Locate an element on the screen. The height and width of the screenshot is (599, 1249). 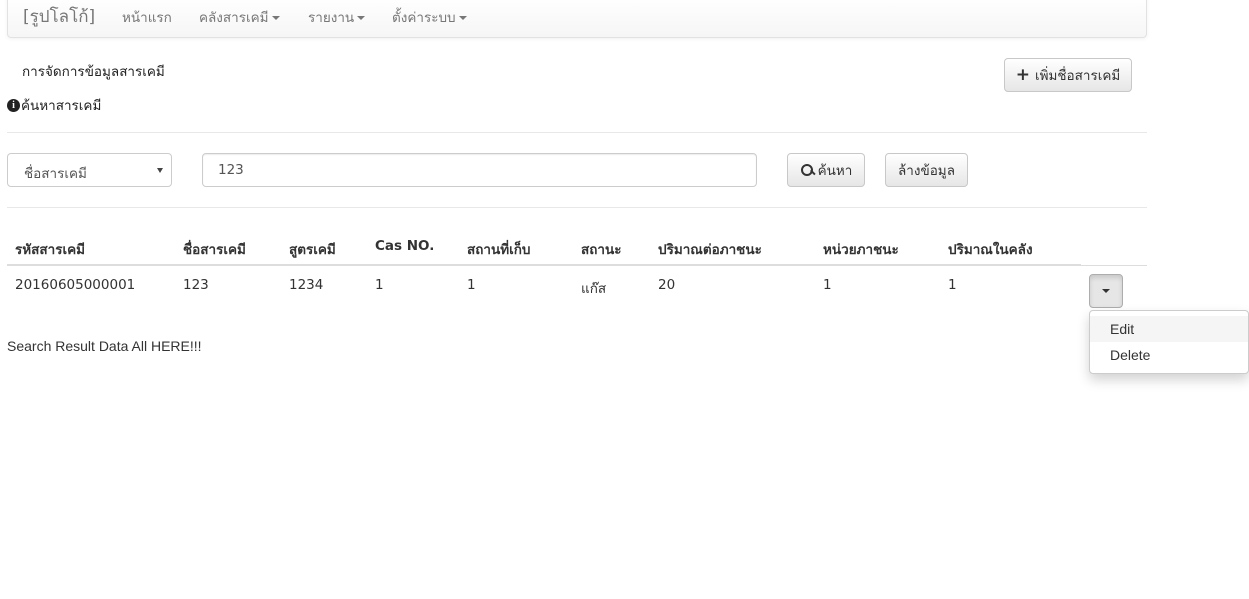
brand-logo: [รูปโลโก้] is located at coordinates (59, 16).